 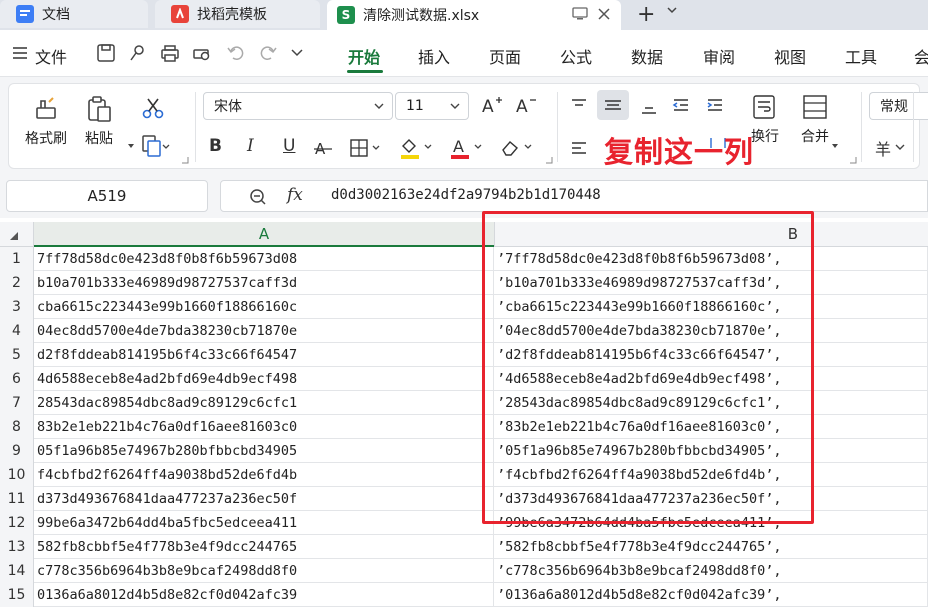 I want to click on number-format-select: 常规, so click(x=898, y=106).